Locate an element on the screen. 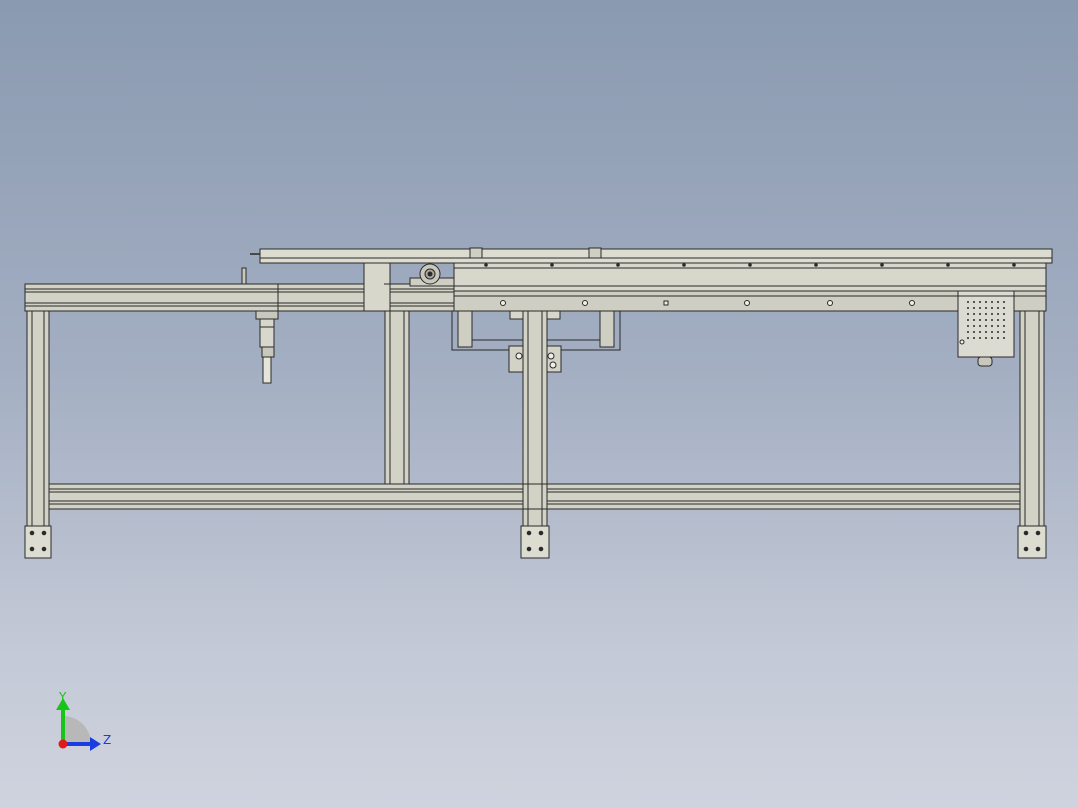  bottom-stretcher is located at coordinates (534, 496).